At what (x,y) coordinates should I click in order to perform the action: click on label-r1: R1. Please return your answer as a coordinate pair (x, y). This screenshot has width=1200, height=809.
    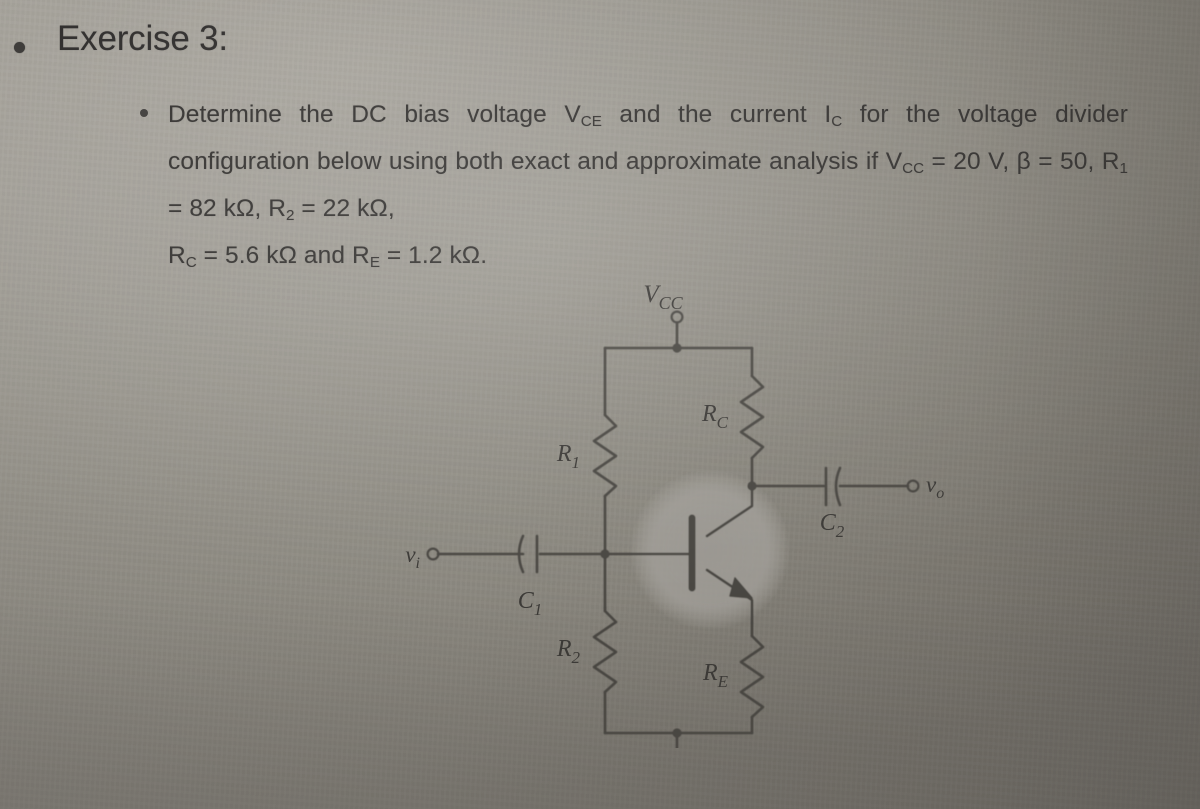
    Looking at the image, I should click on (568, 456).